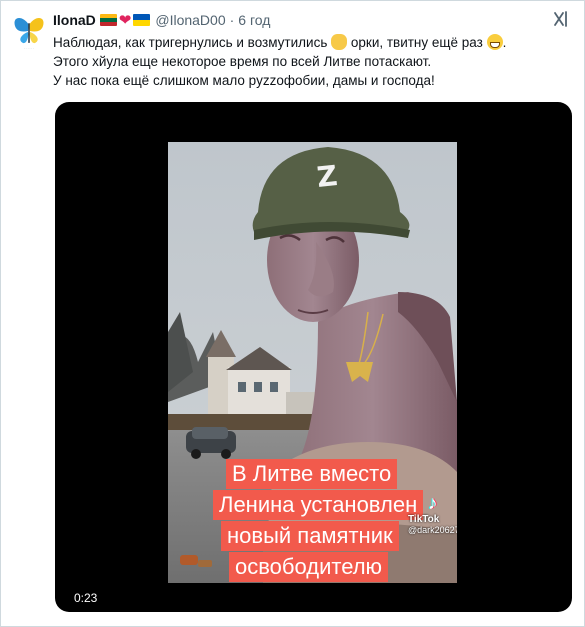  What do you see at coordinates (432, 530) in the screenshot?
I see `tiktok-username: @dark20627` at bounding box center [432, 530].